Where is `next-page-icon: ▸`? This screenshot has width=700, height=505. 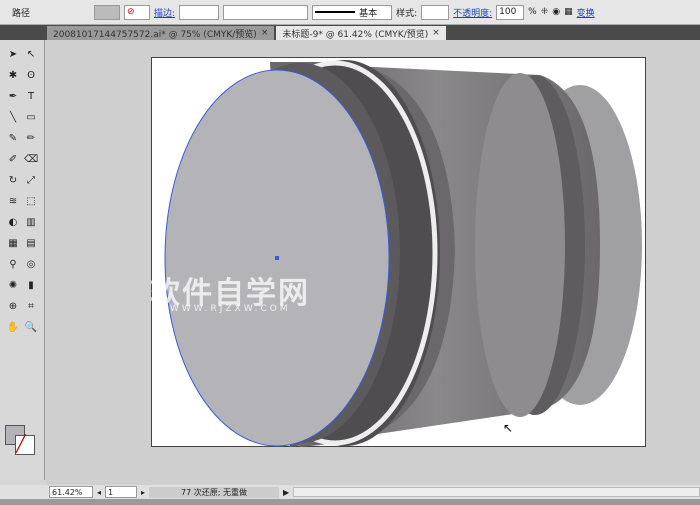
next-page-icon: ▸ is located at coordinates (143, 492).